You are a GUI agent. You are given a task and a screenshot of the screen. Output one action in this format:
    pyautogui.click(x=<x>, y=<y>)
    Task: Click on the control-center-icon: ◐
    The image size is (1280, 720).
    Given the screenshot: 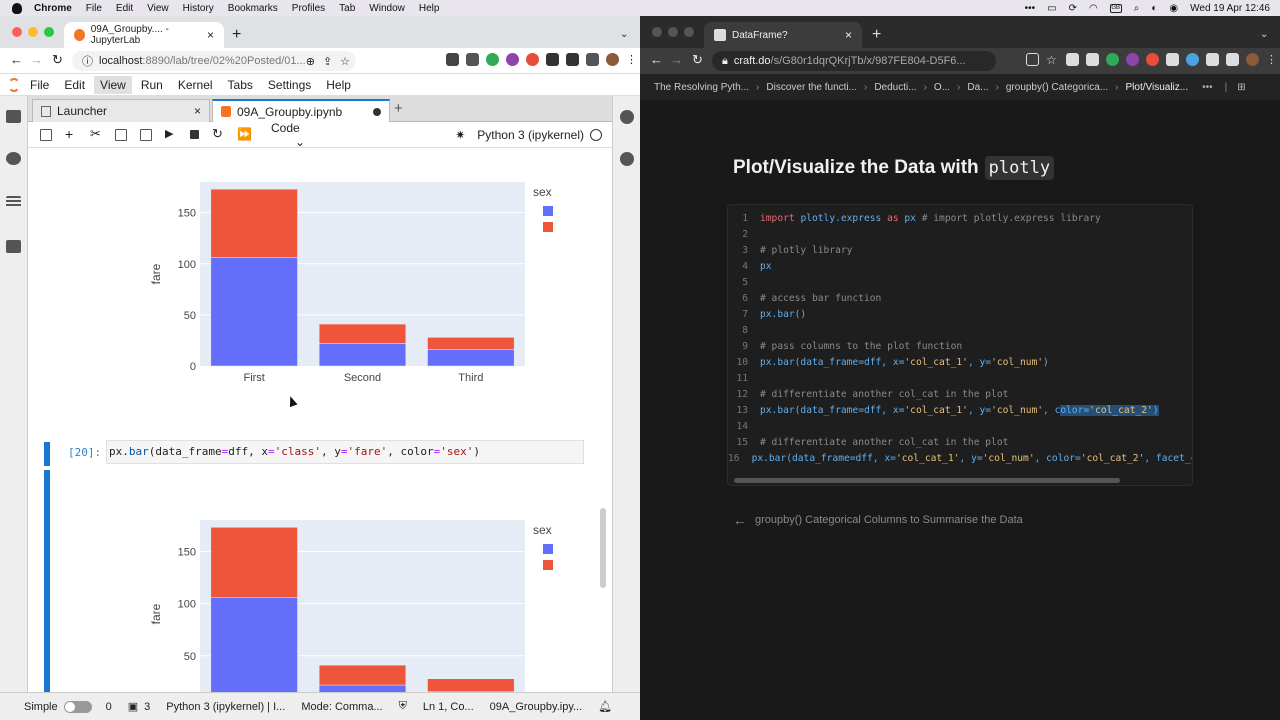 What is the action you would take?
    pyautogui.click(x=1154, y=8)
    